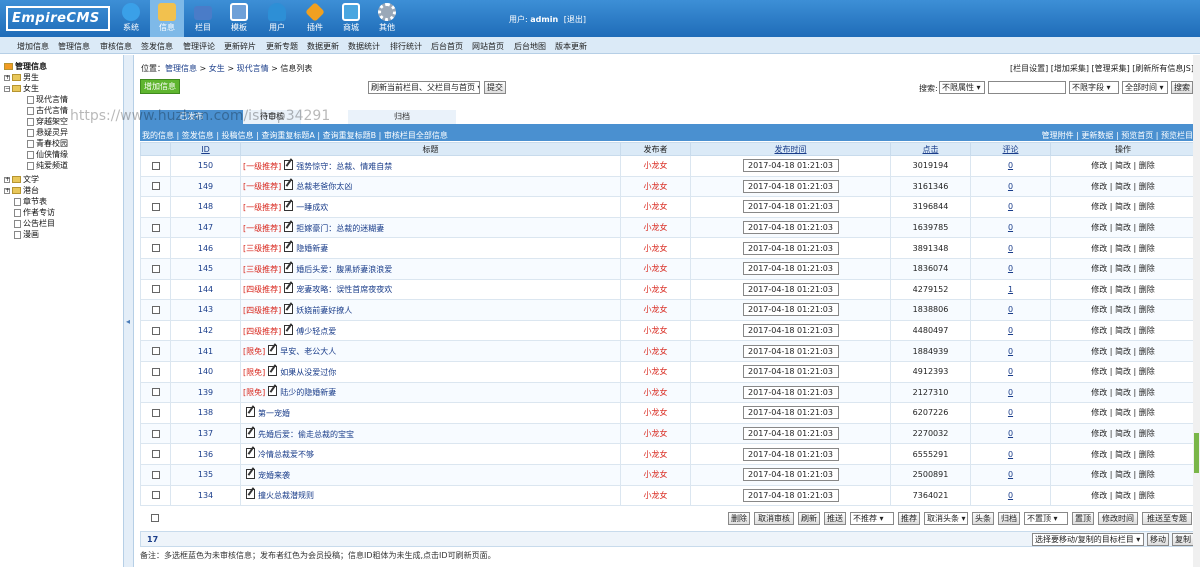  What do you see at coordinates (495, 87) in the screenshot?
I see `submit-button: 提交` at bounding box center [495, 87].